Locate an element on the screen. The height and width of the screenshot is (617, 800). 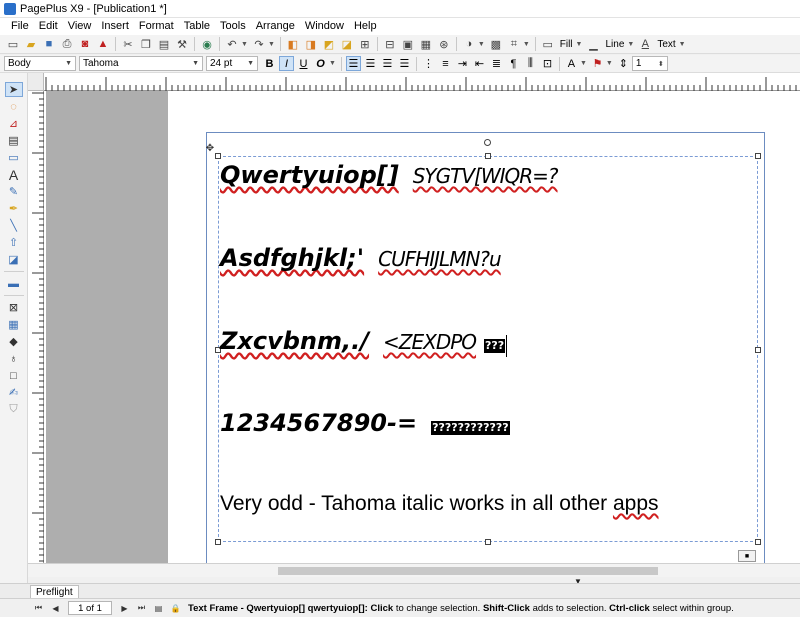
previous-page-icon: ◀ is located at coordinates (55, 608).